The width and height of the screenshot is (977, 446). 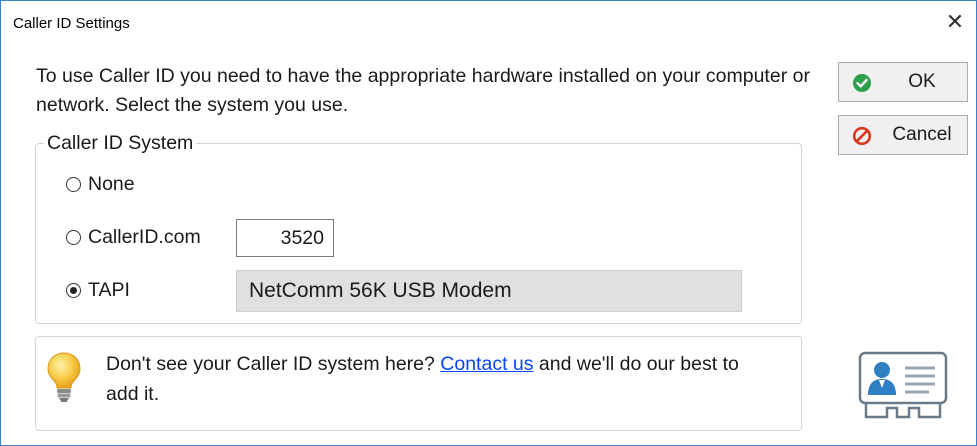 What do you see at coordinates (111, 184) in the screenshot?
I see `radio-none-label: None` at bounding box center [111, 184].